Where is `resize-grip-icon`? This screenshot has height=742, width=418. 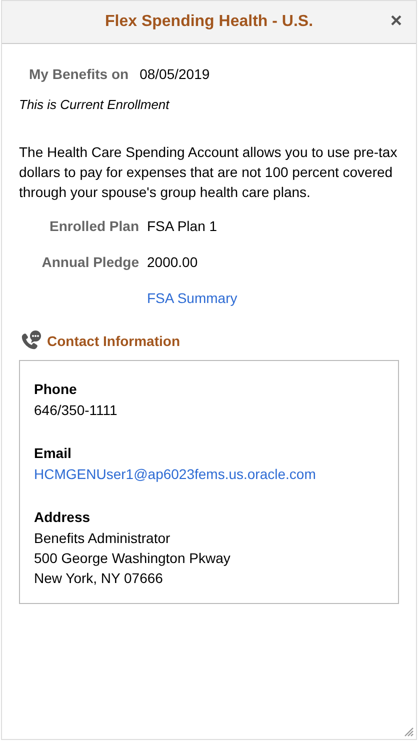
resize-grip-icon is located at coordinates (408, 731).